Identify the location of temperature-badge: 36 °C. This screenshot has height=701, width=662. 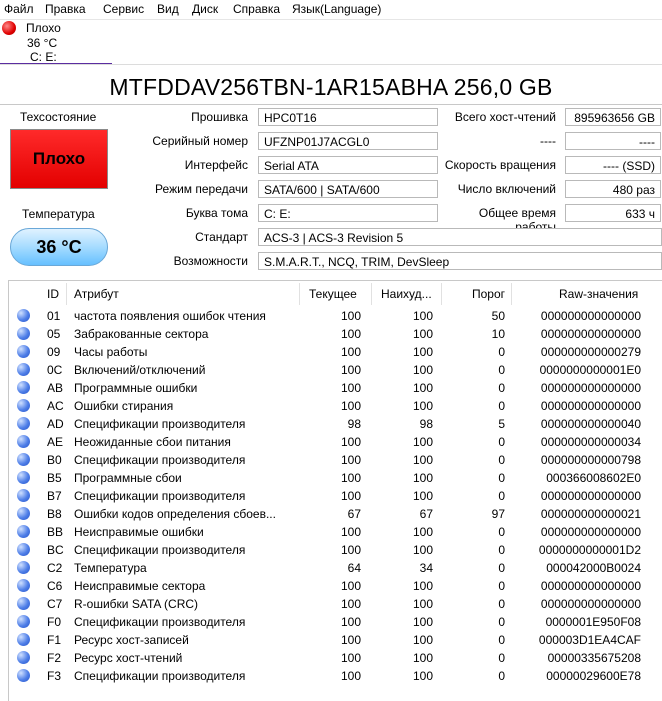
(59, 247).